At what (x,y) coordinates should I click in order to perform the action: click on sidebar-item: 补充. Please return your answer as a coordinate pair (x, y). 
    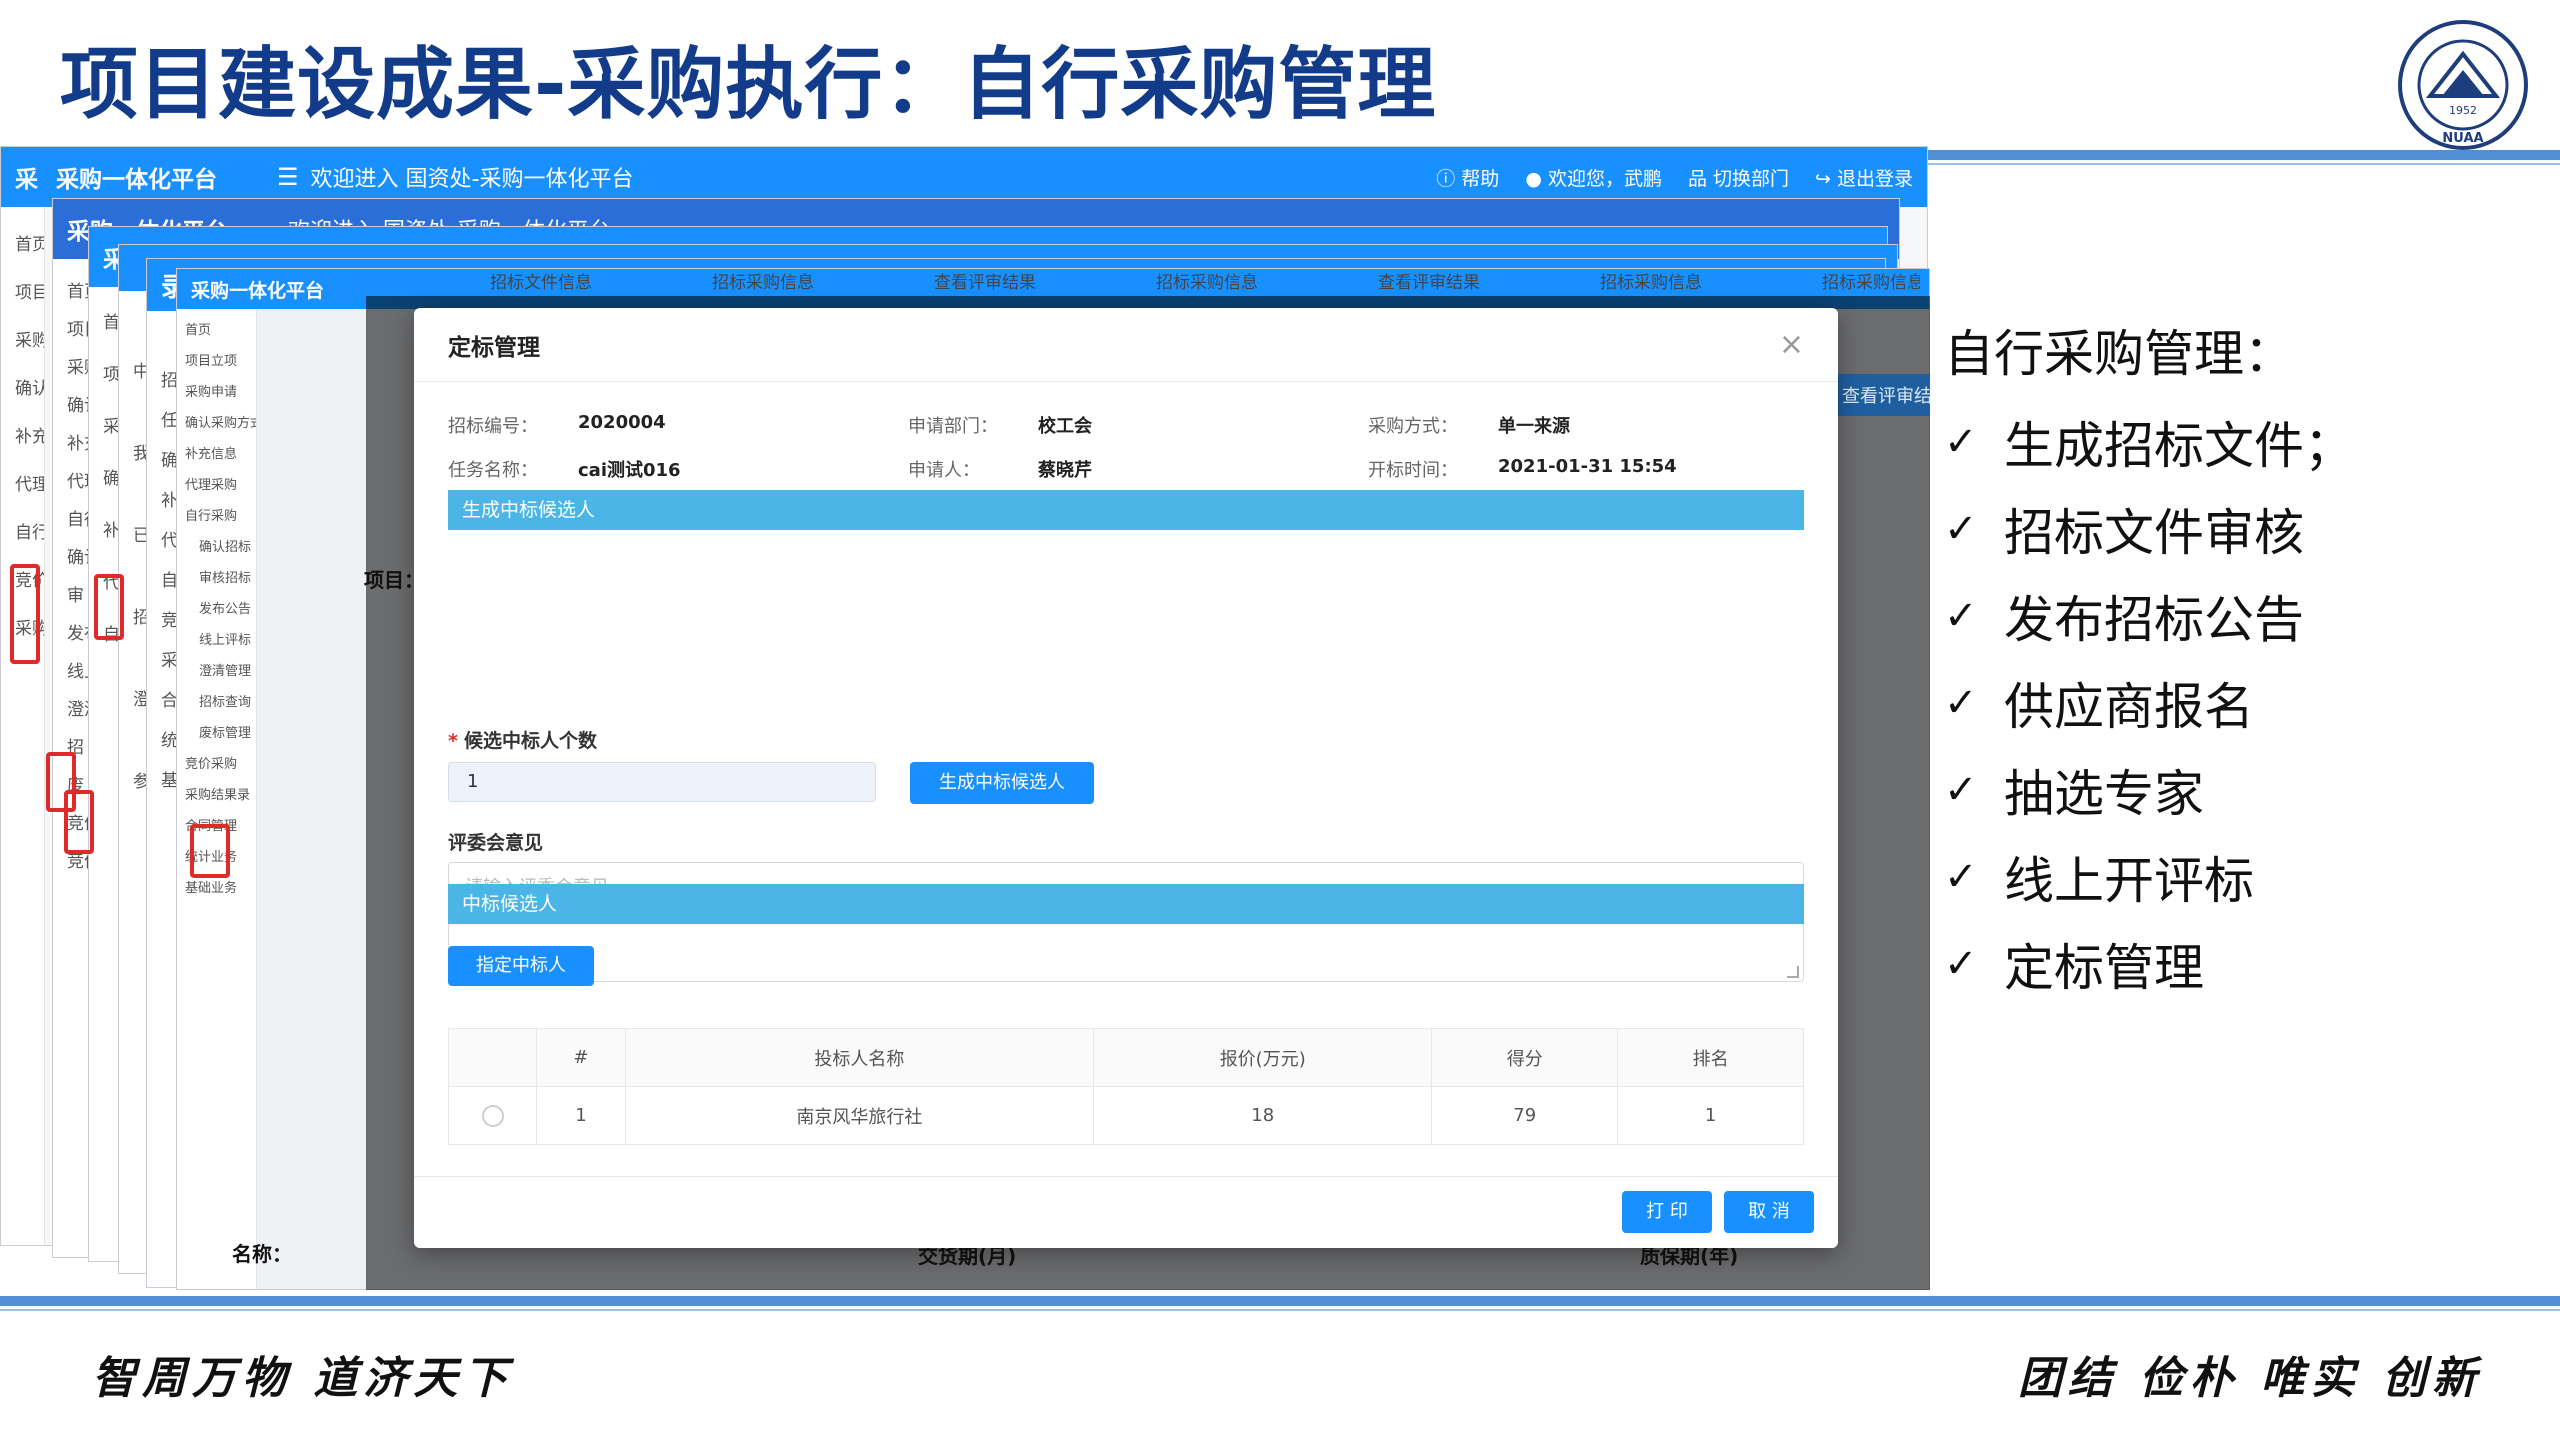
    Looking at the image, I should click on (22, 437).